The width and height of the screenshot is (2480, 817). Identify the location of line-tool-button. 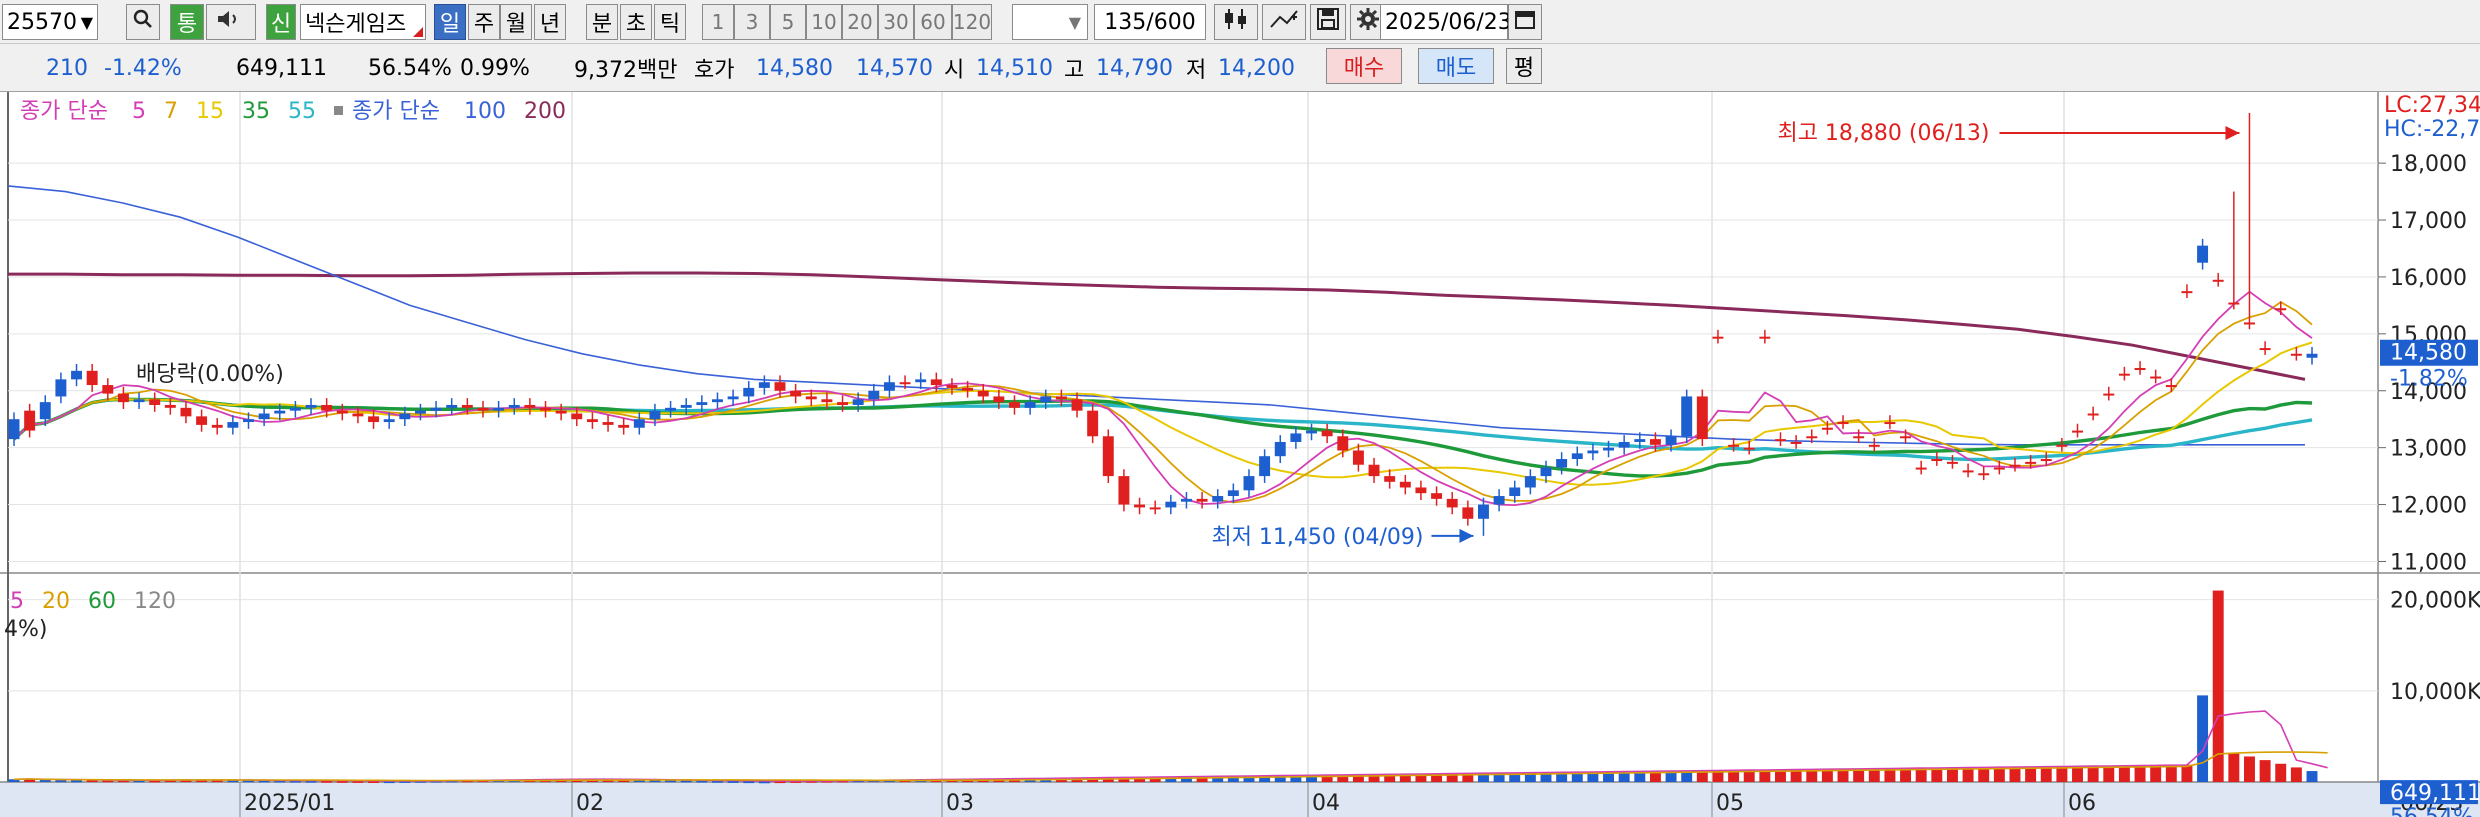
(1284, 22).